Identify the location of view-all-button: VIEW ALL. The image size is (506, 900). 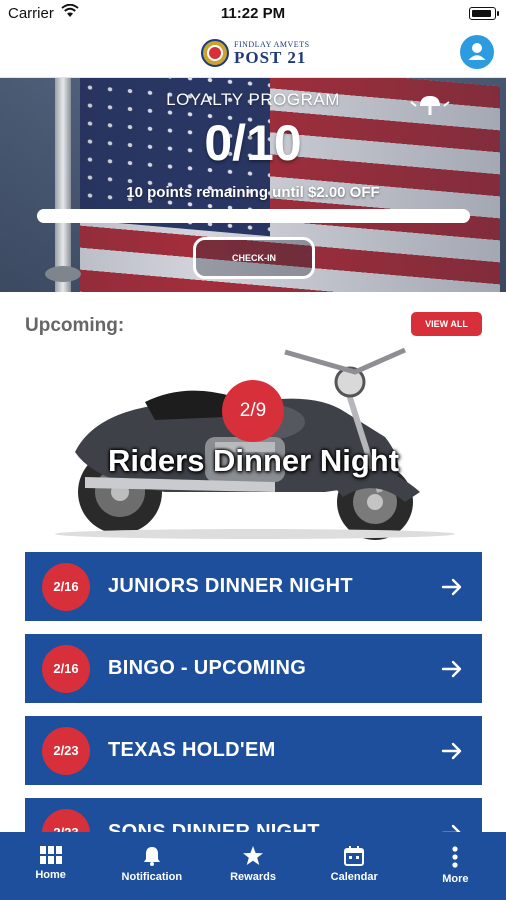
(446, 324).